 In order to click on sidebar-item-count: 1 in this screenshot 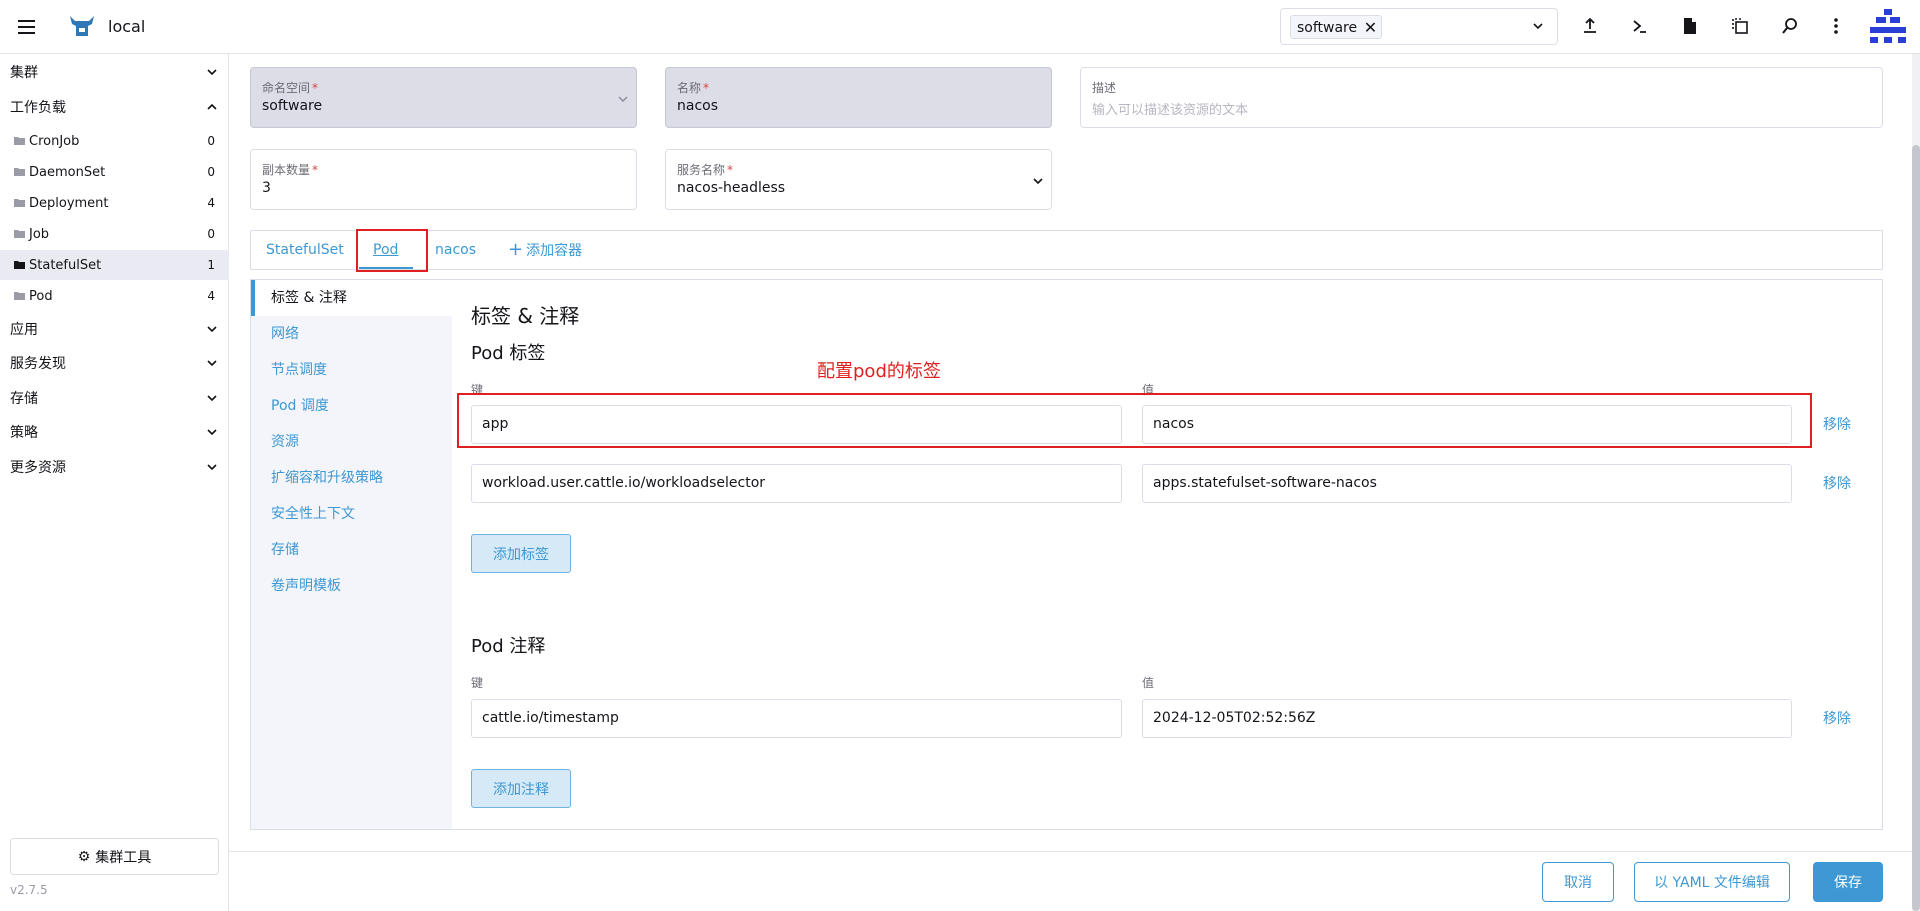, I will do `click(211, 265)`.